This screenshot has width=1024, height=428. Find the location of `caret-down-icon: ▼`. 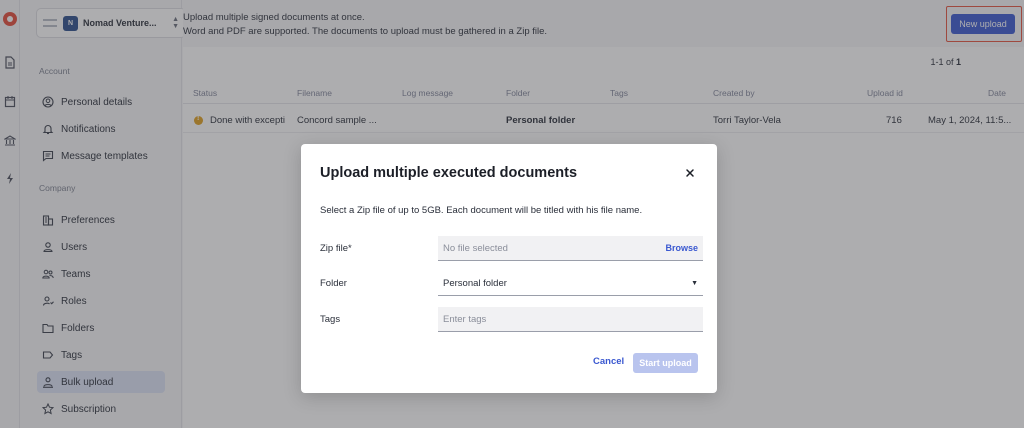

caret-down-icon: ▼ is located at coordinates (694, 283).